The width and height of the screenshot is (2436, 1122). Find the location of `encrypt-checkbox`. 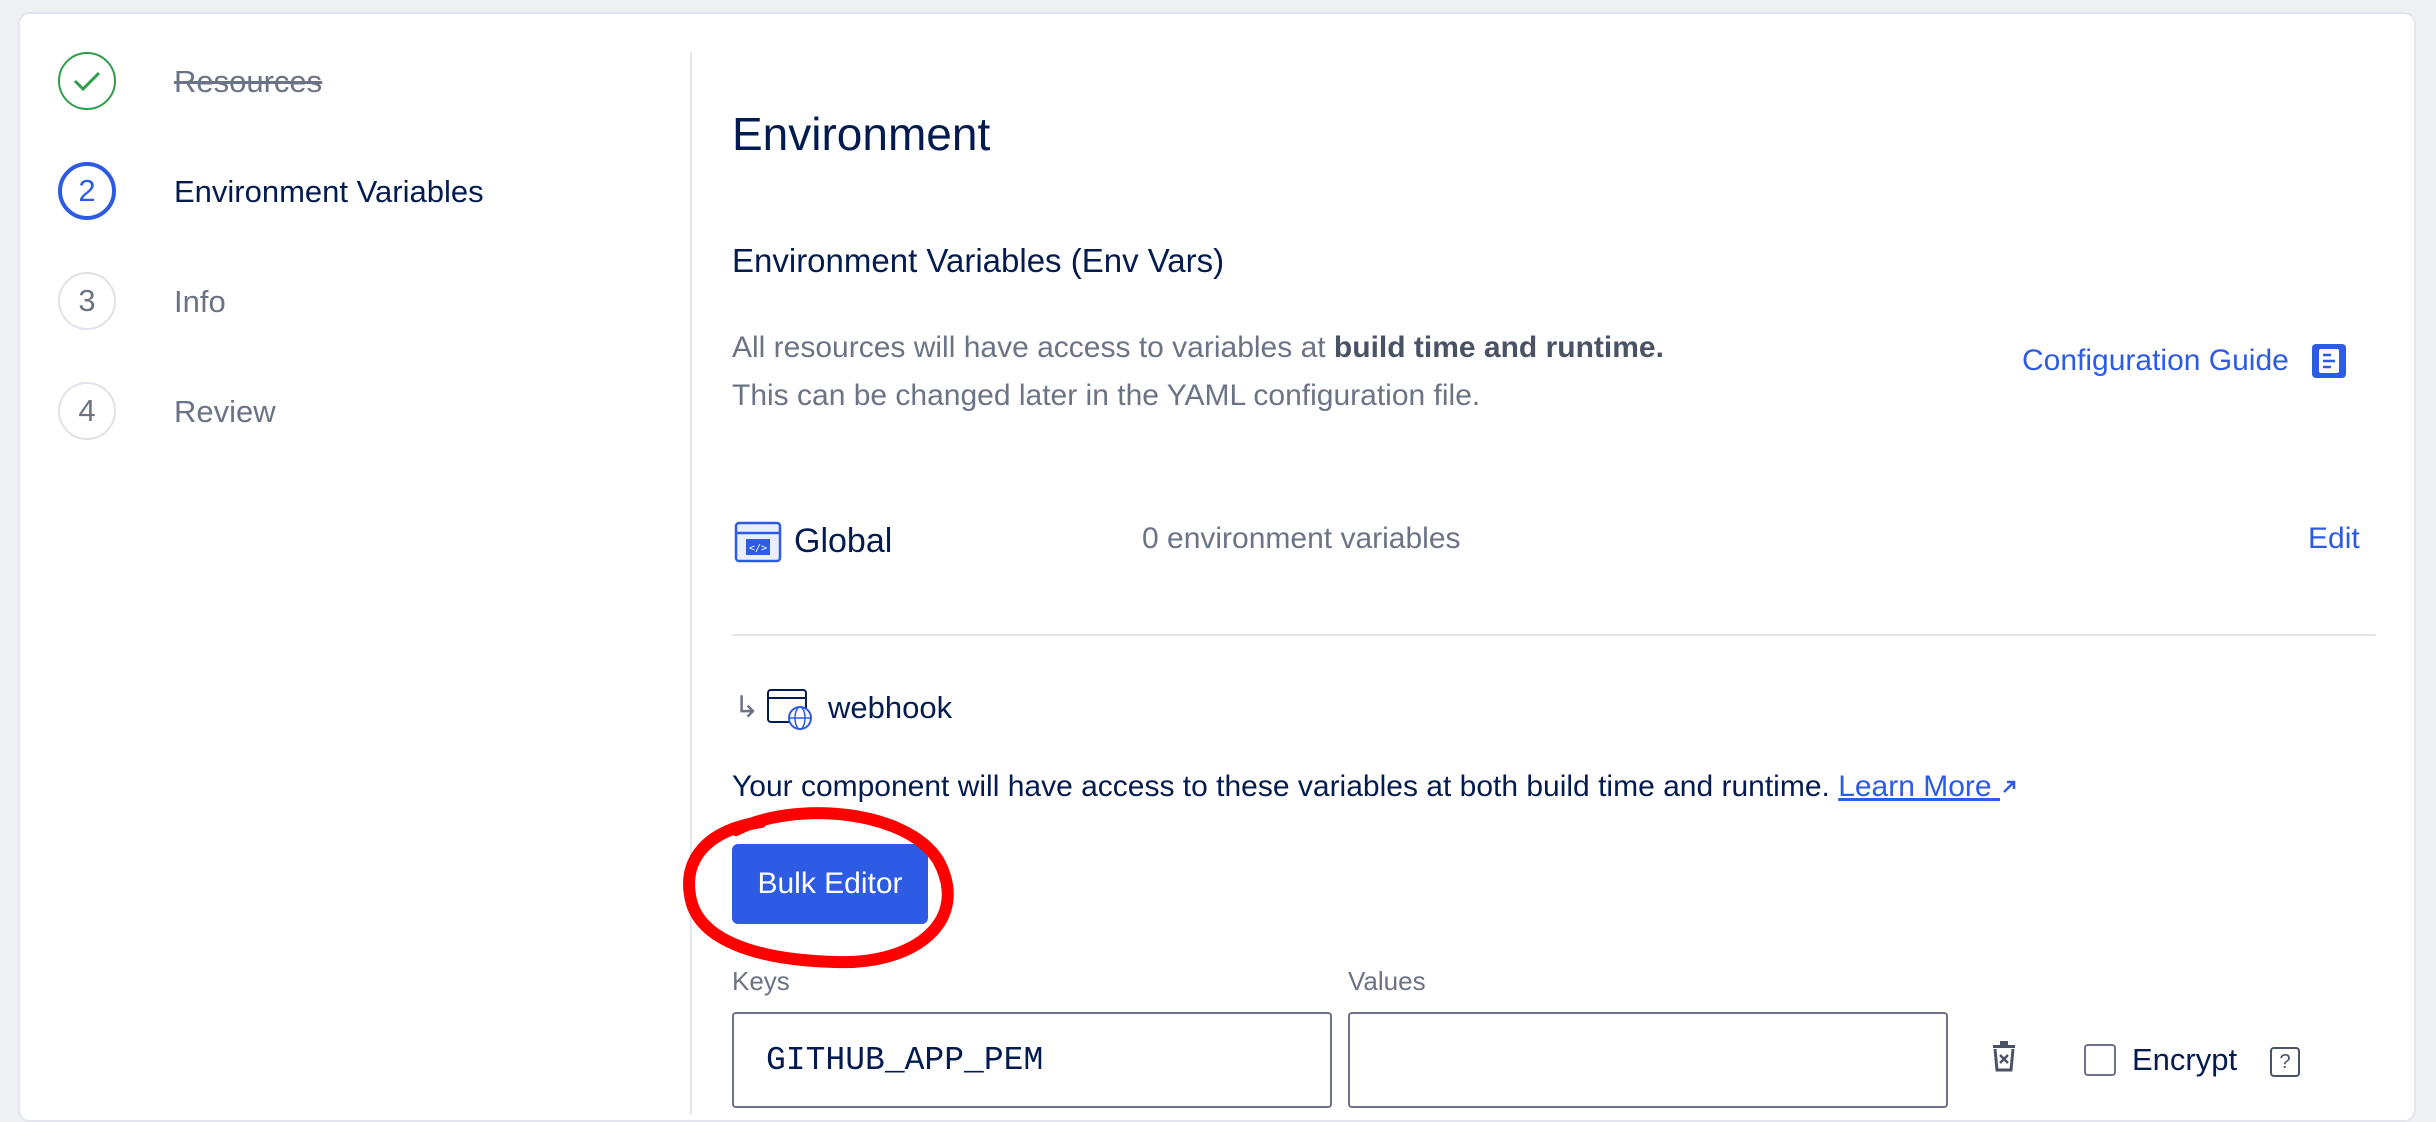

encrypt-checkbox is located at coordinates (2100, 1060).